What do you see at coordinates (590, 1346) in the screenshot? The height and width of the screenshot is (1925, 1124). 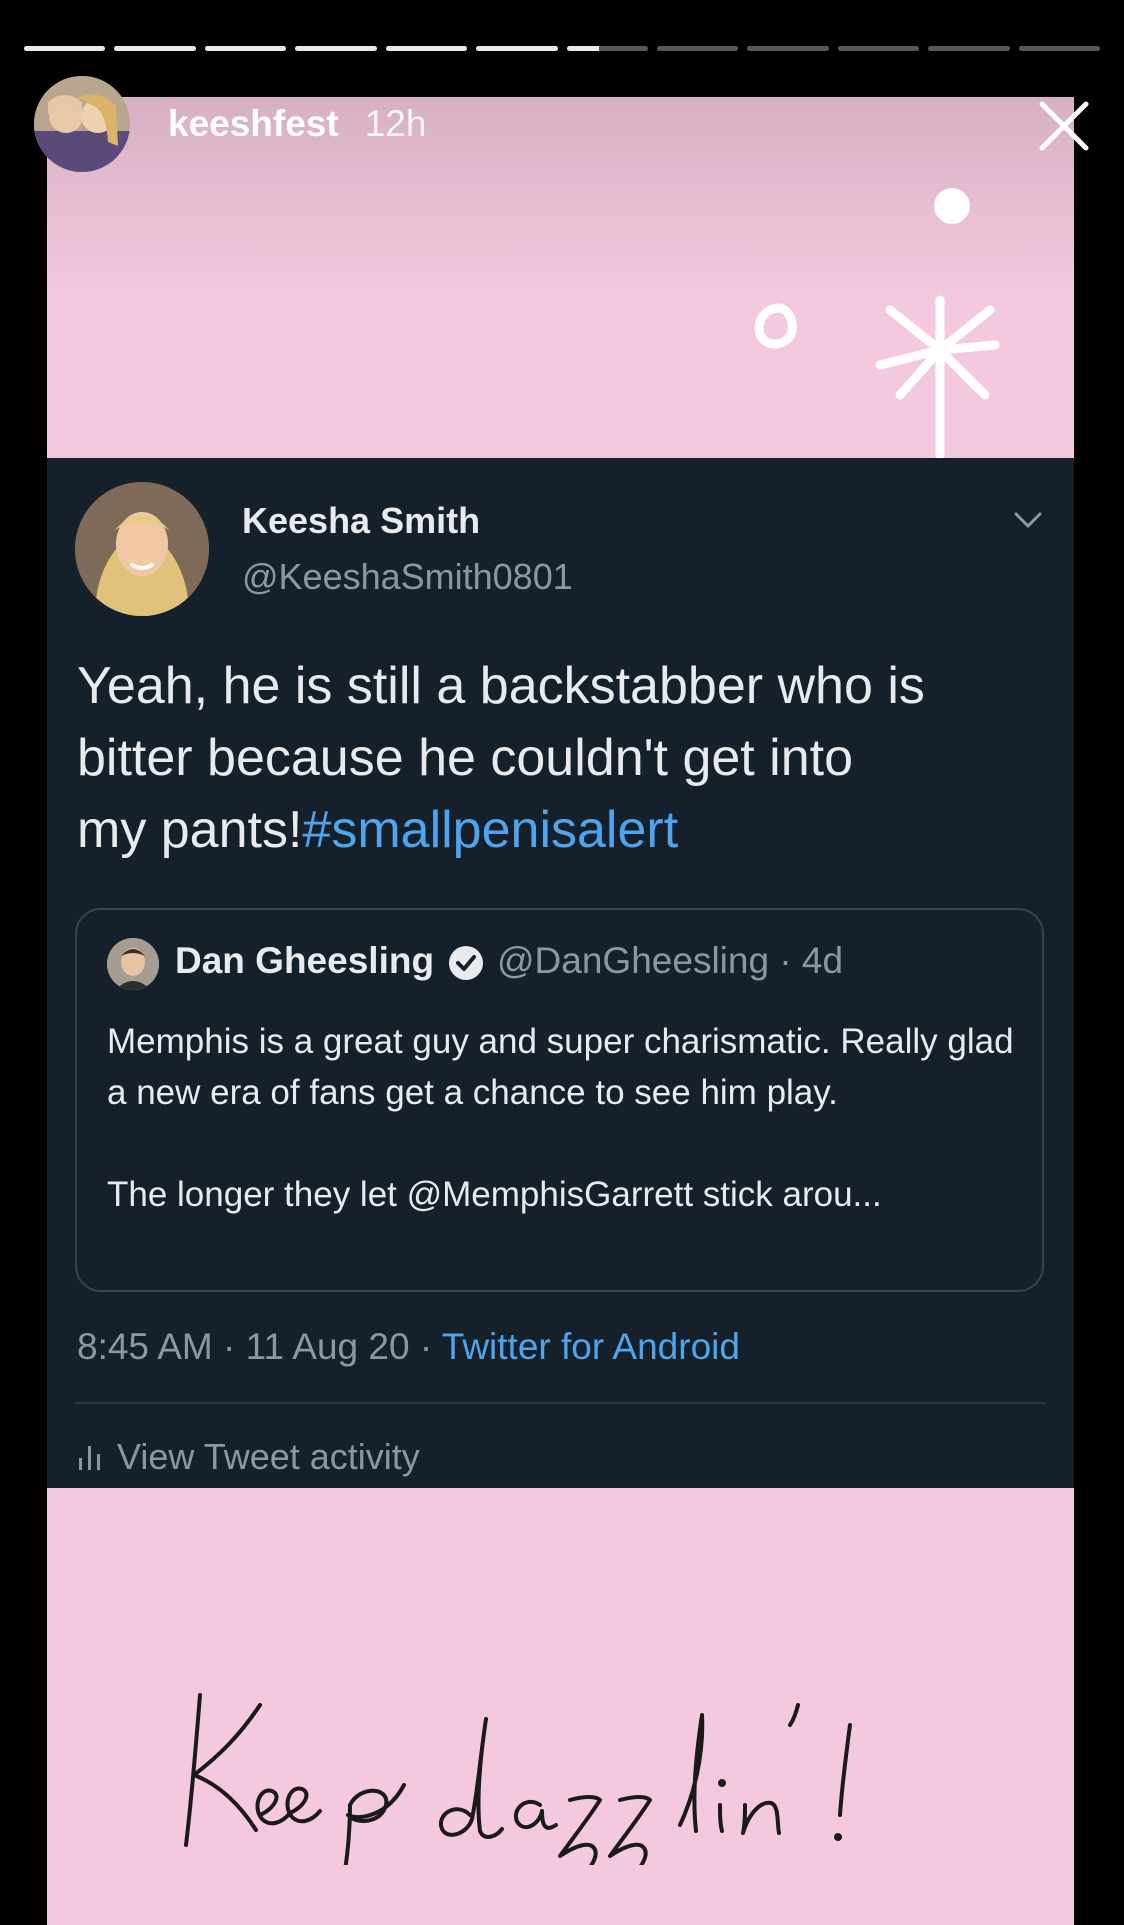 I see `tweet-source-link: Twitter for Android` at bounding box center [590, 1346].